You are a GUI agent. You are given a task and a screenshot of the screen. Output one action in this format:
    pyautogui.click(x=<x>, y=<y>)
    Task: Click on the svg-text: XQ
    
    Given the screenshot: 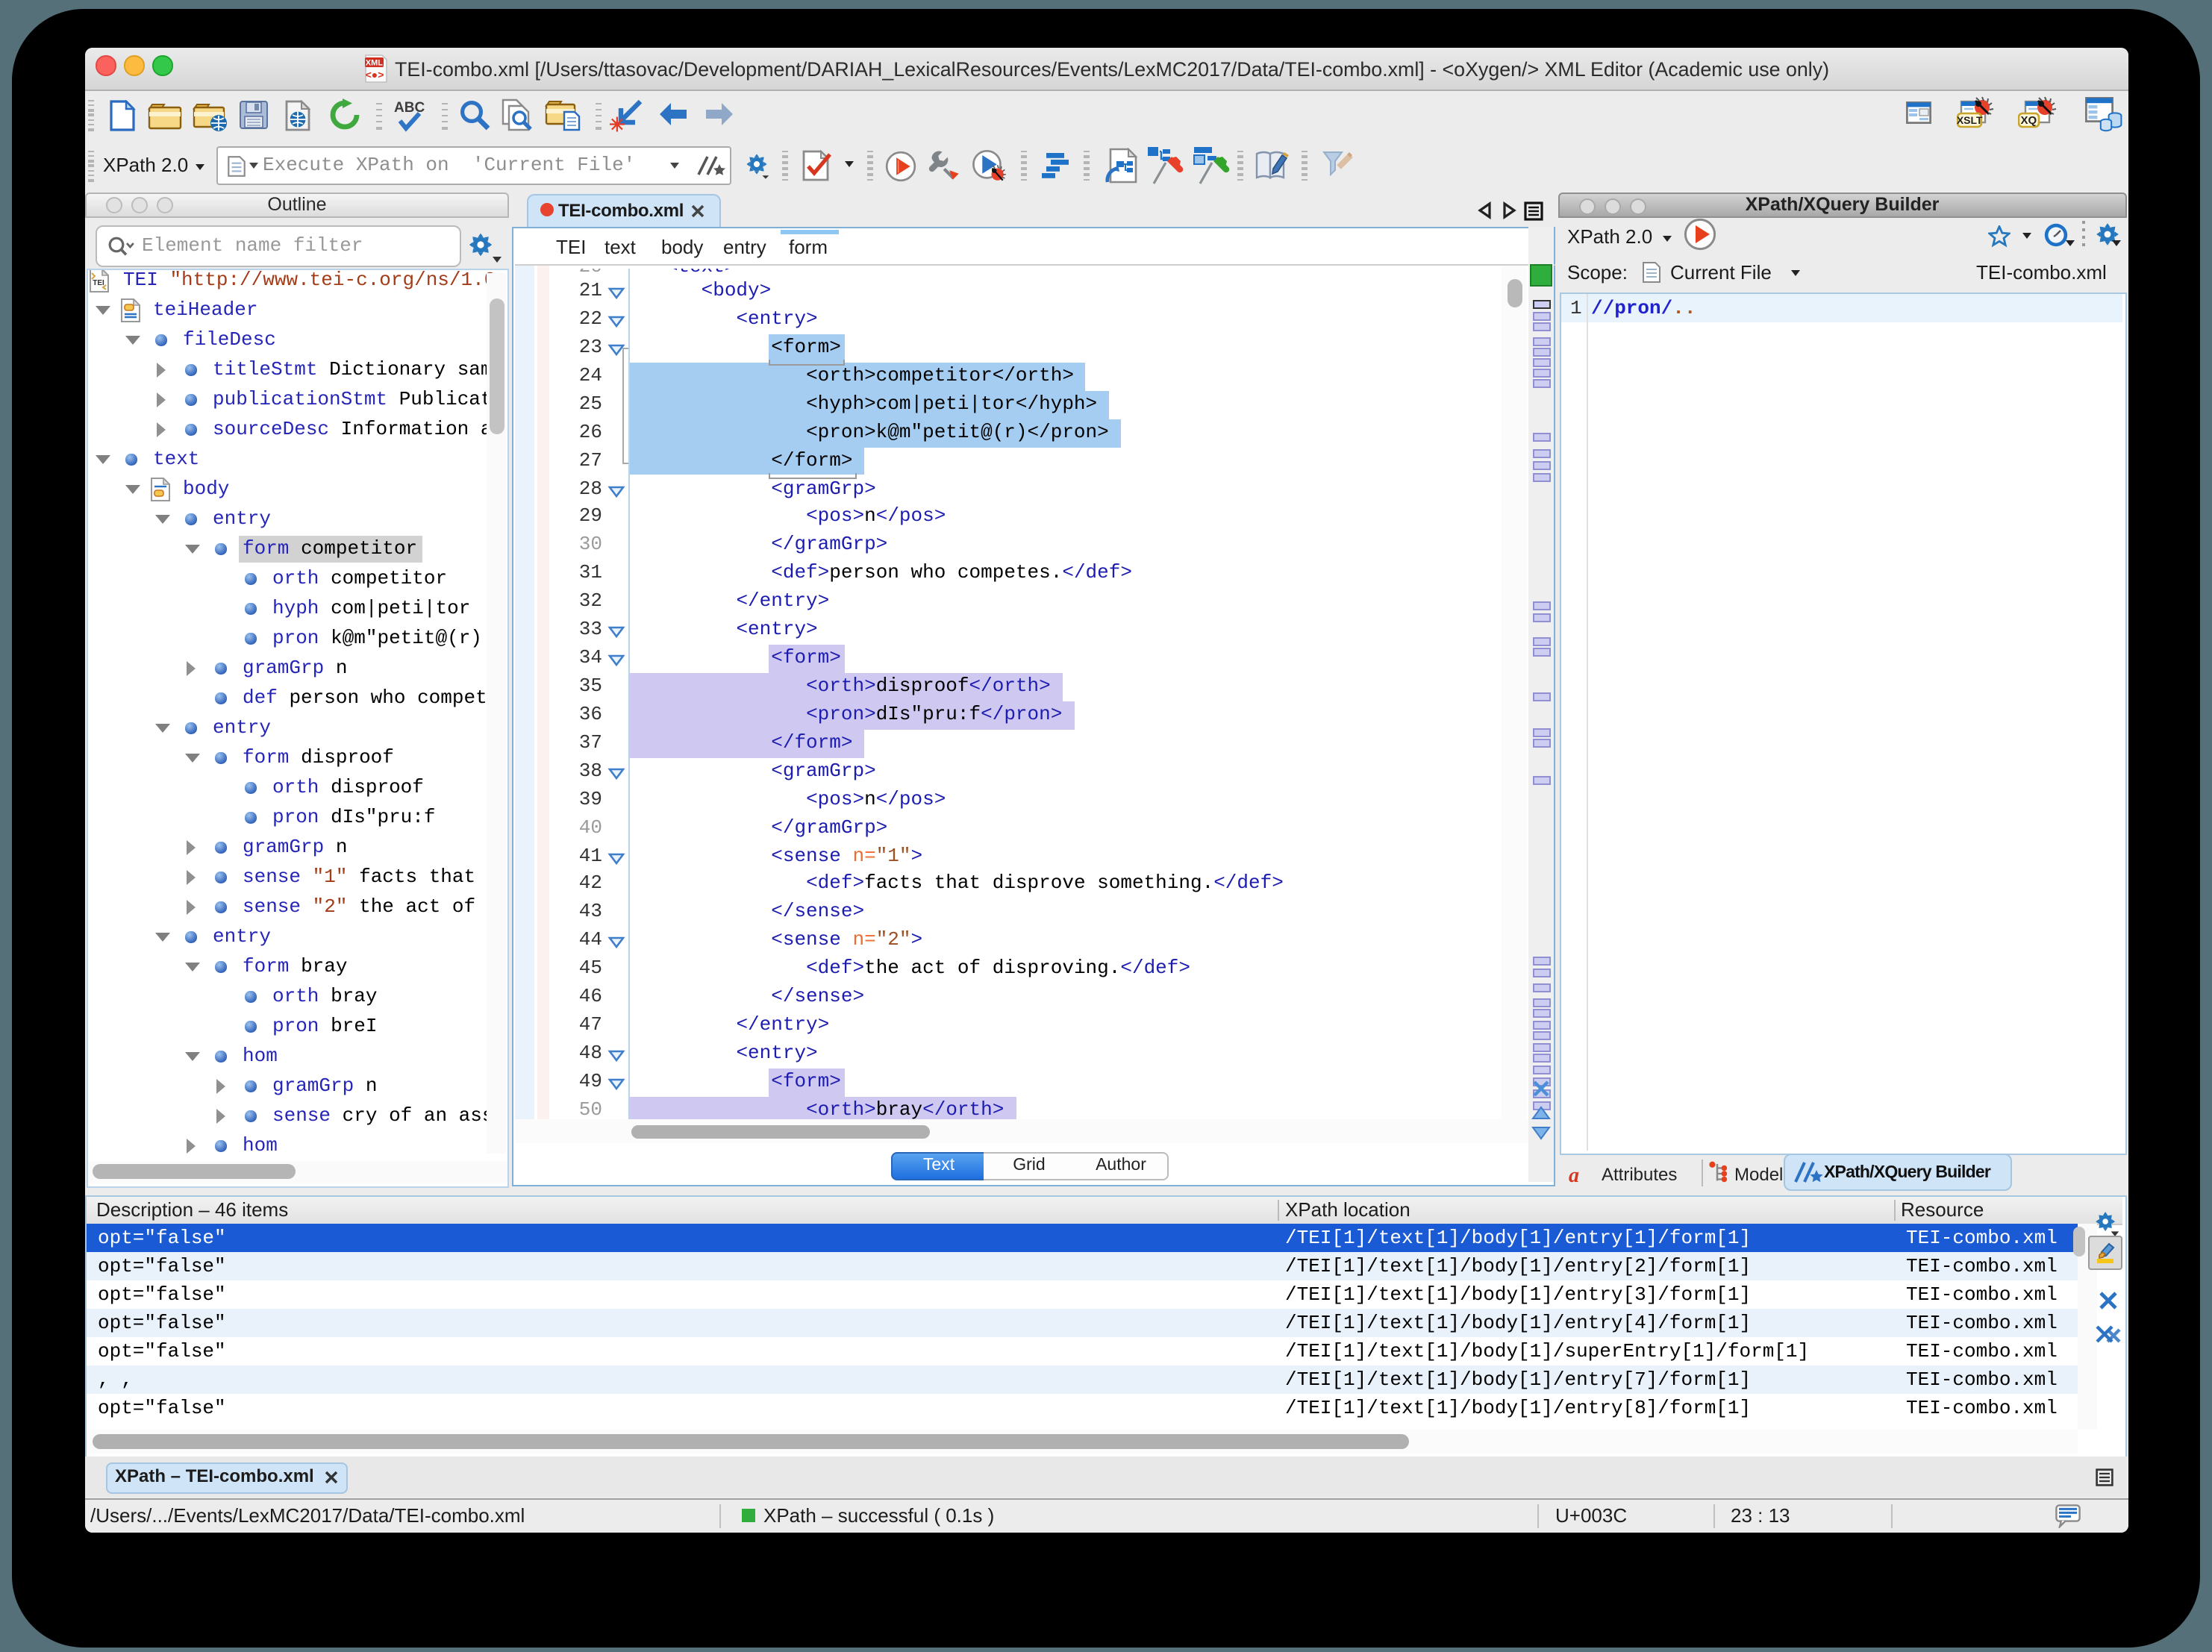 What is the action you would take?
    pyautogui.click(x=2029, y=119)
    